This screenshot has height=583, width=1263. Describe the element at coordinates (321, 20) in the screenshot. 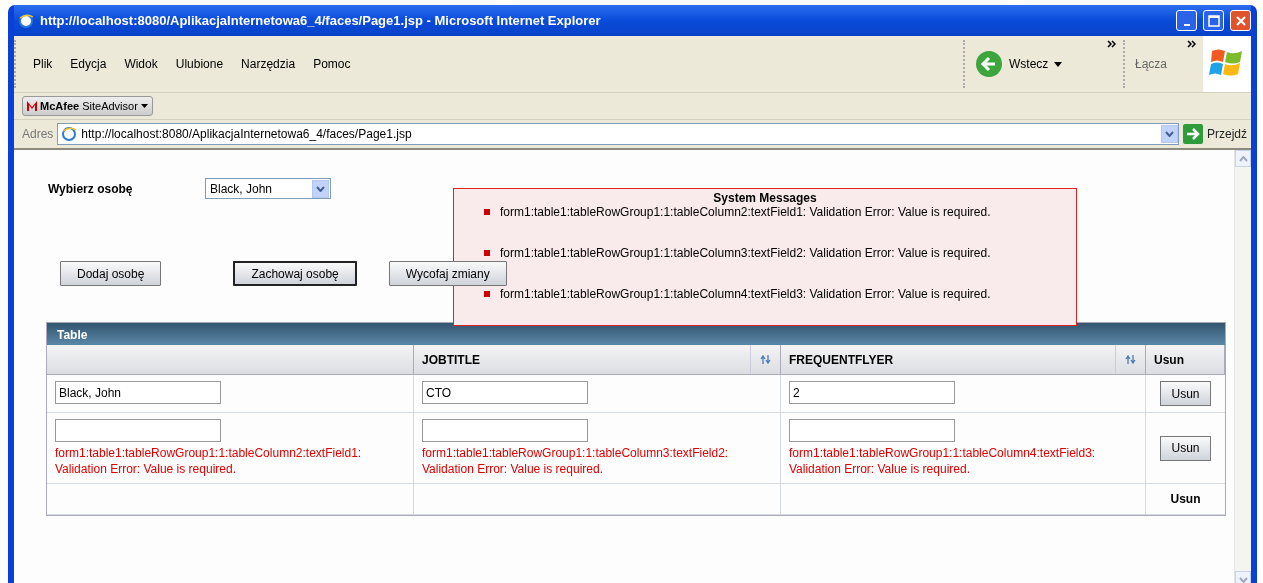

I see `window-title: http://localhost:8080/AplikacjaInternetowa6_4/faces/Page1.jsp - Microsoft Internet Explorer` at that location.